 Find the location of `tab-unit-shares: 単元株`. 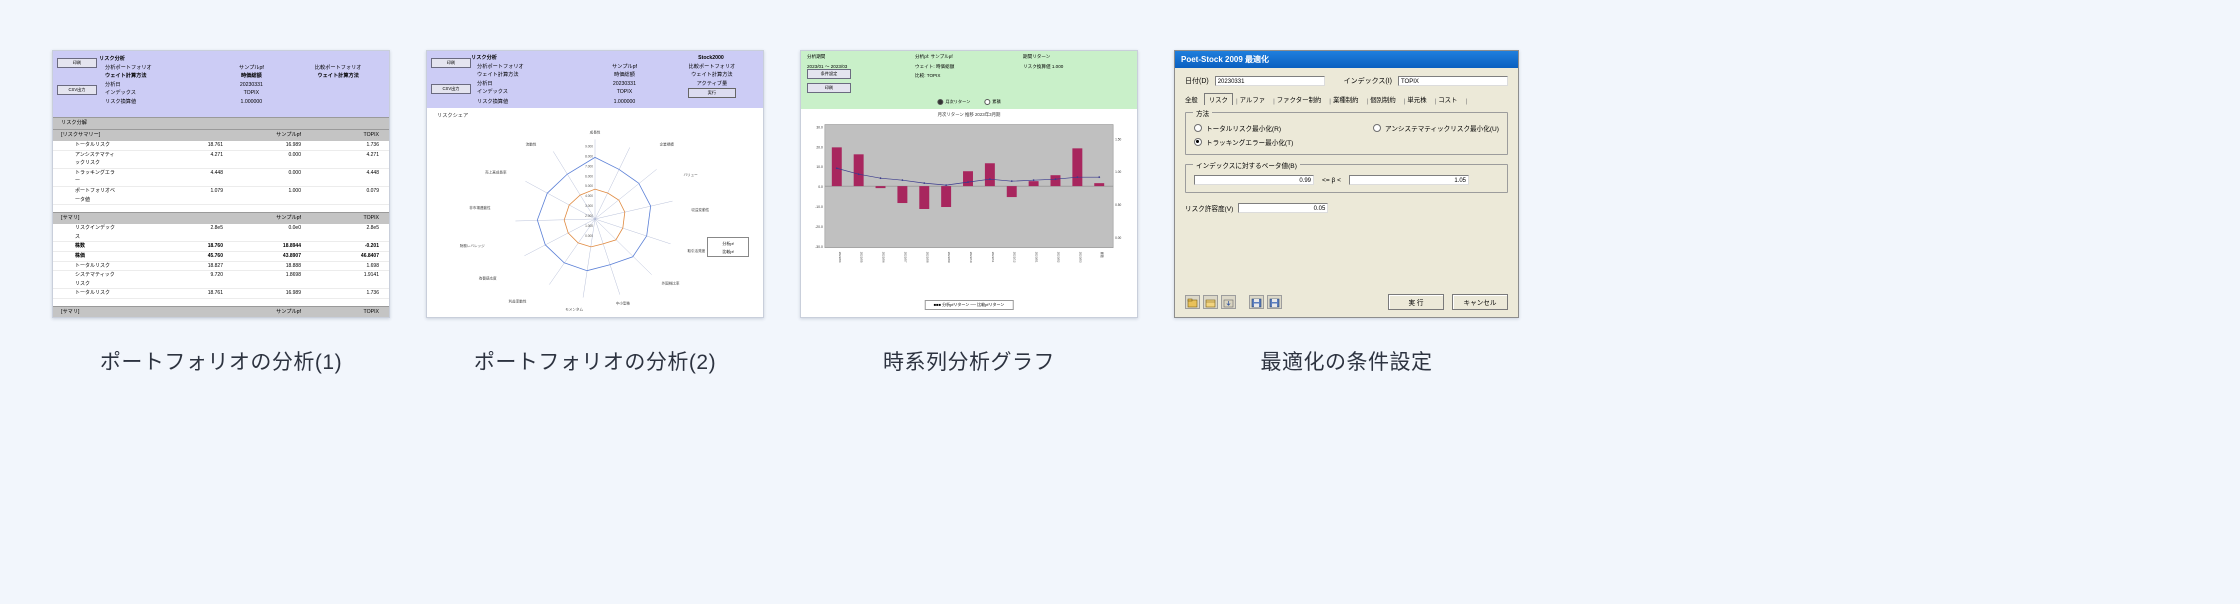

tab-unit-shares: 単元株 is located at coordinates (1419, 99).